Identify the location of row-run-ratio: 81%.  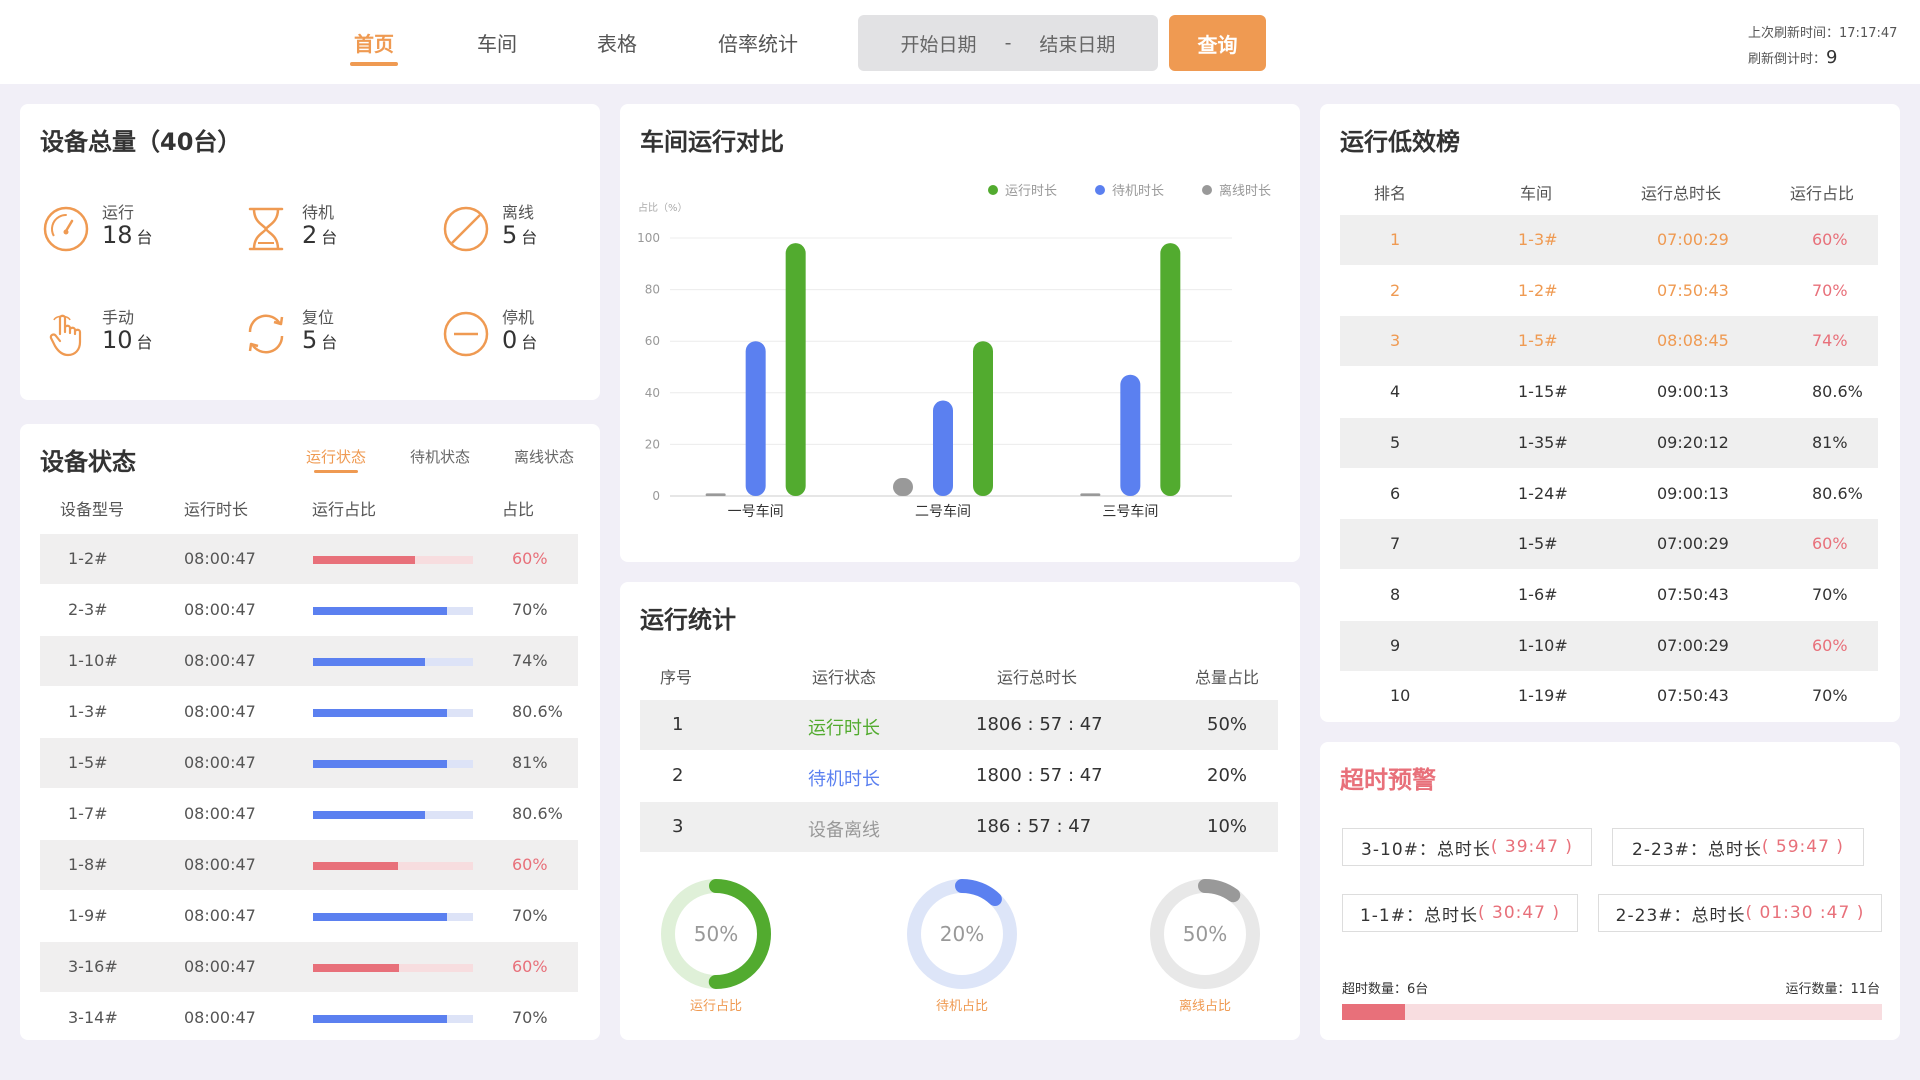
(1830, 442).